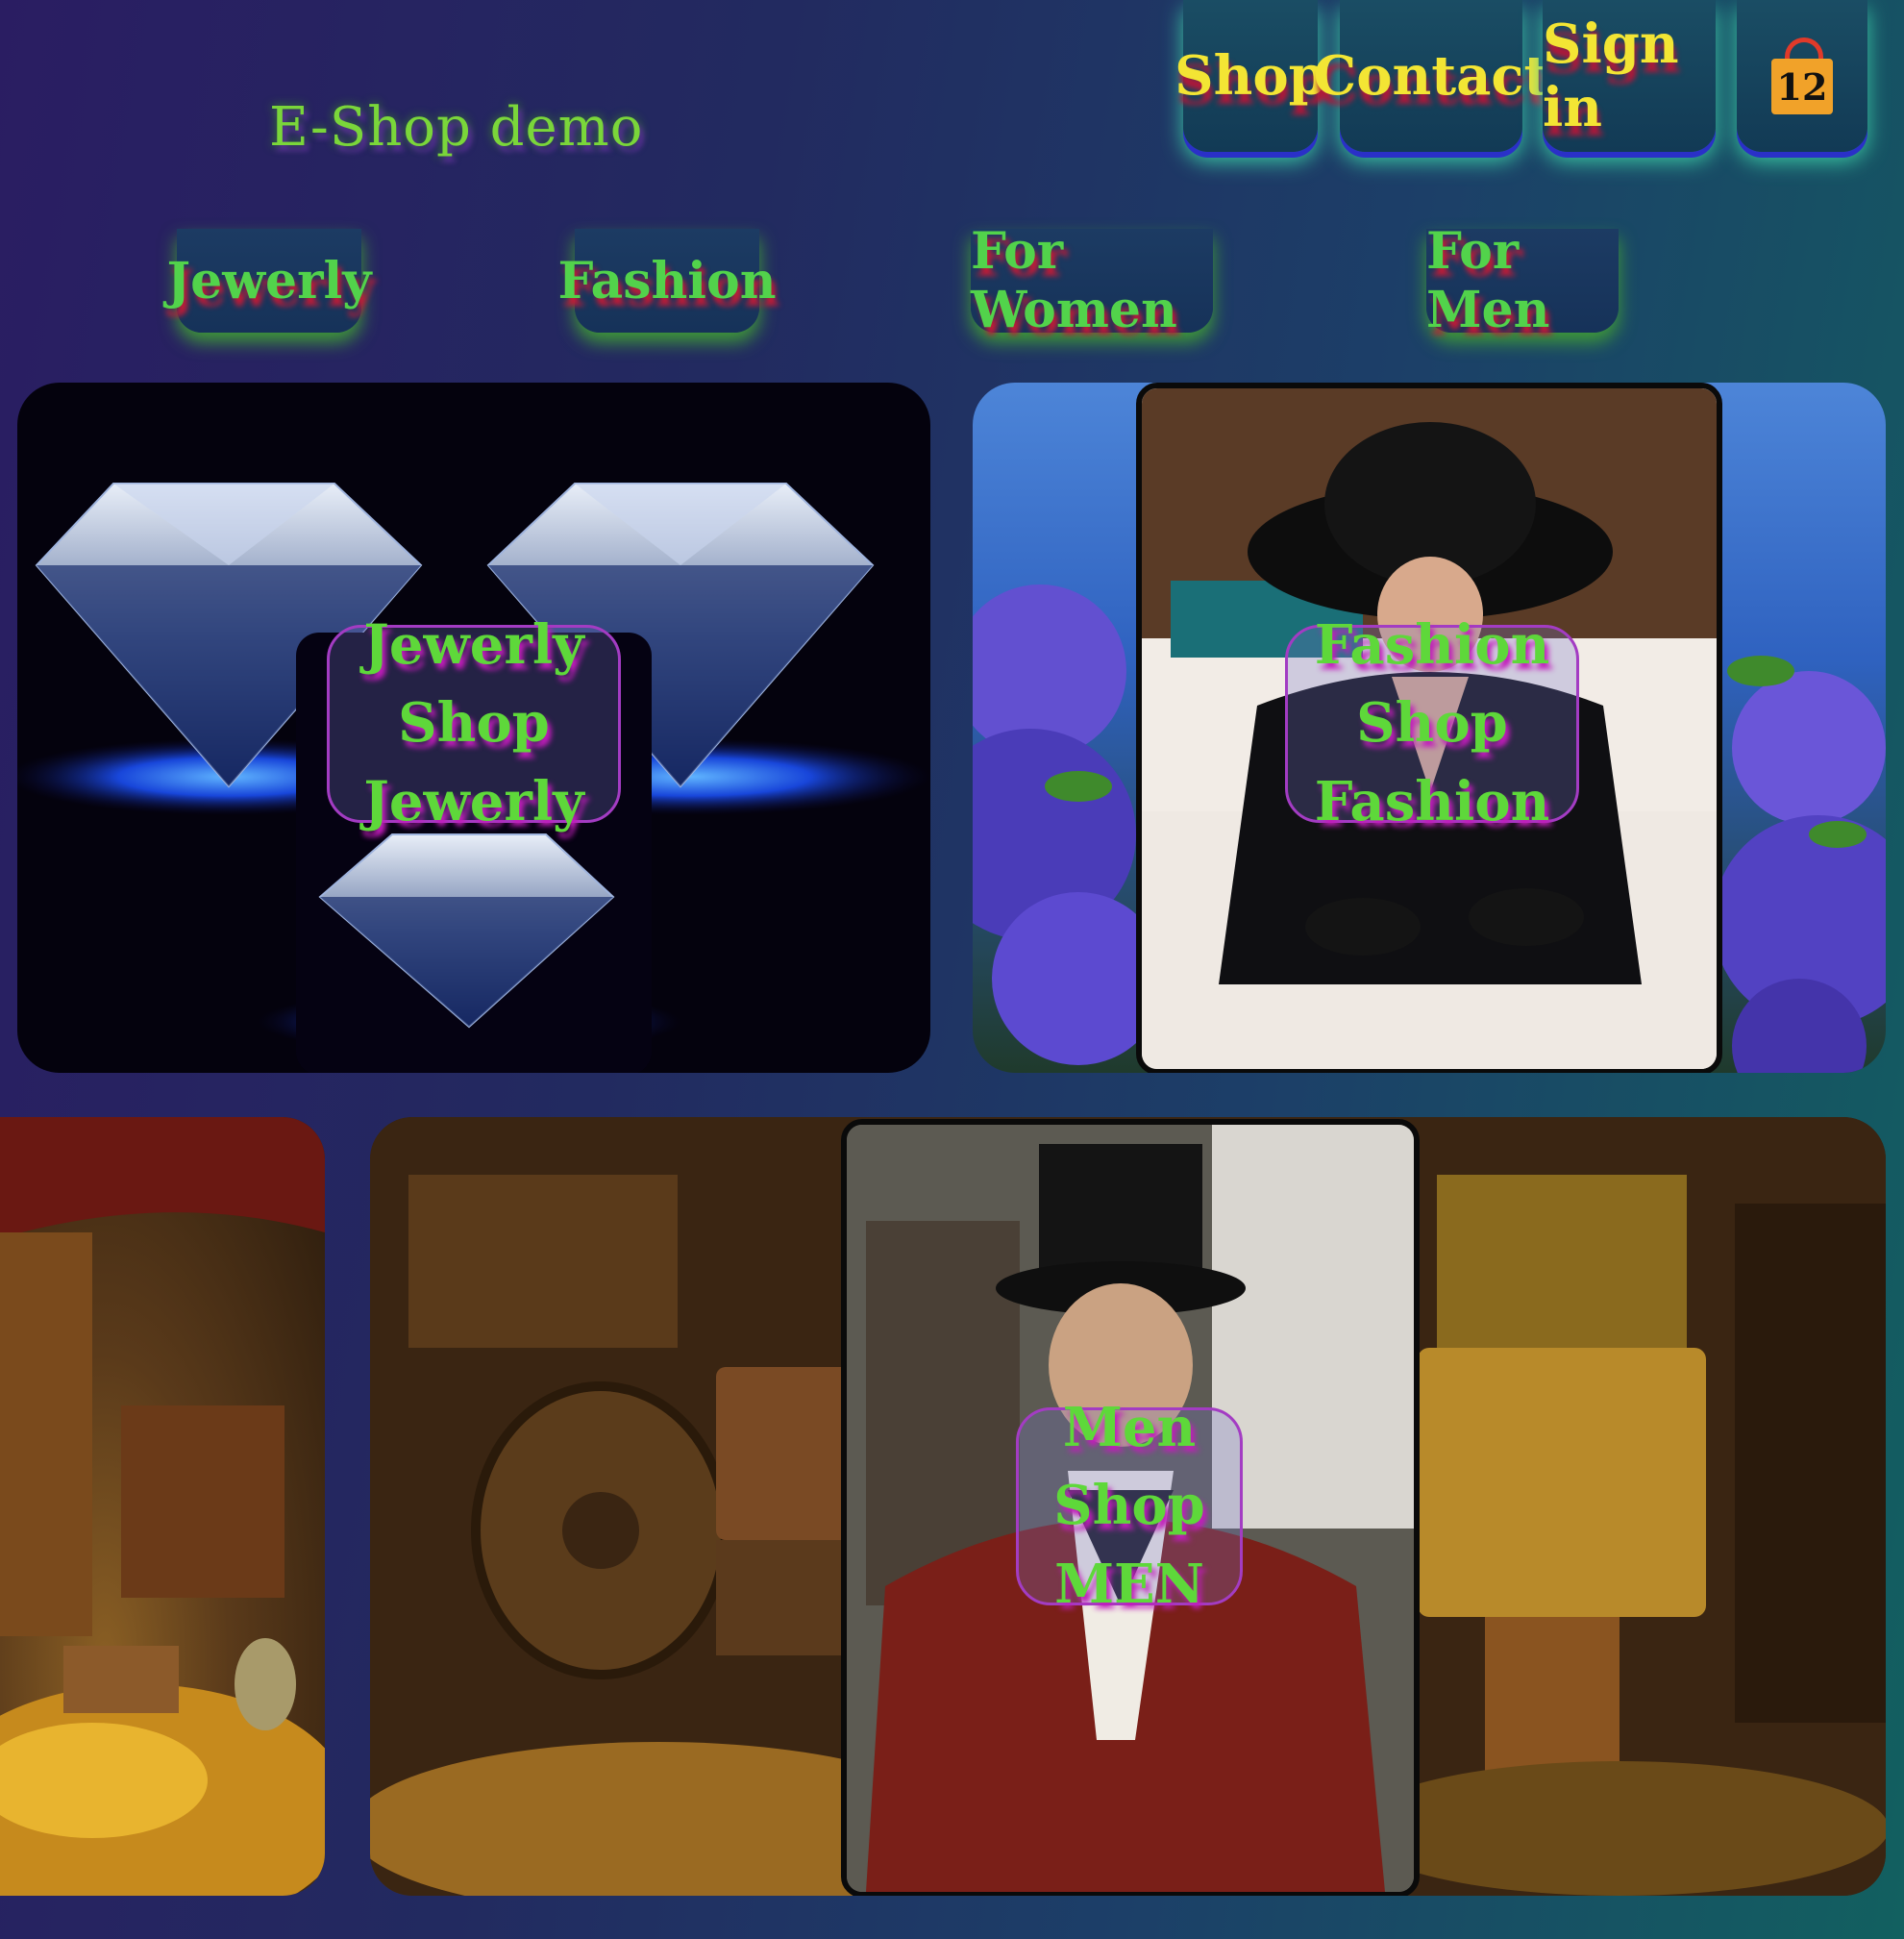  I want to click on shop-jewelry-link: Shop Jewerly, so click(474, 762).